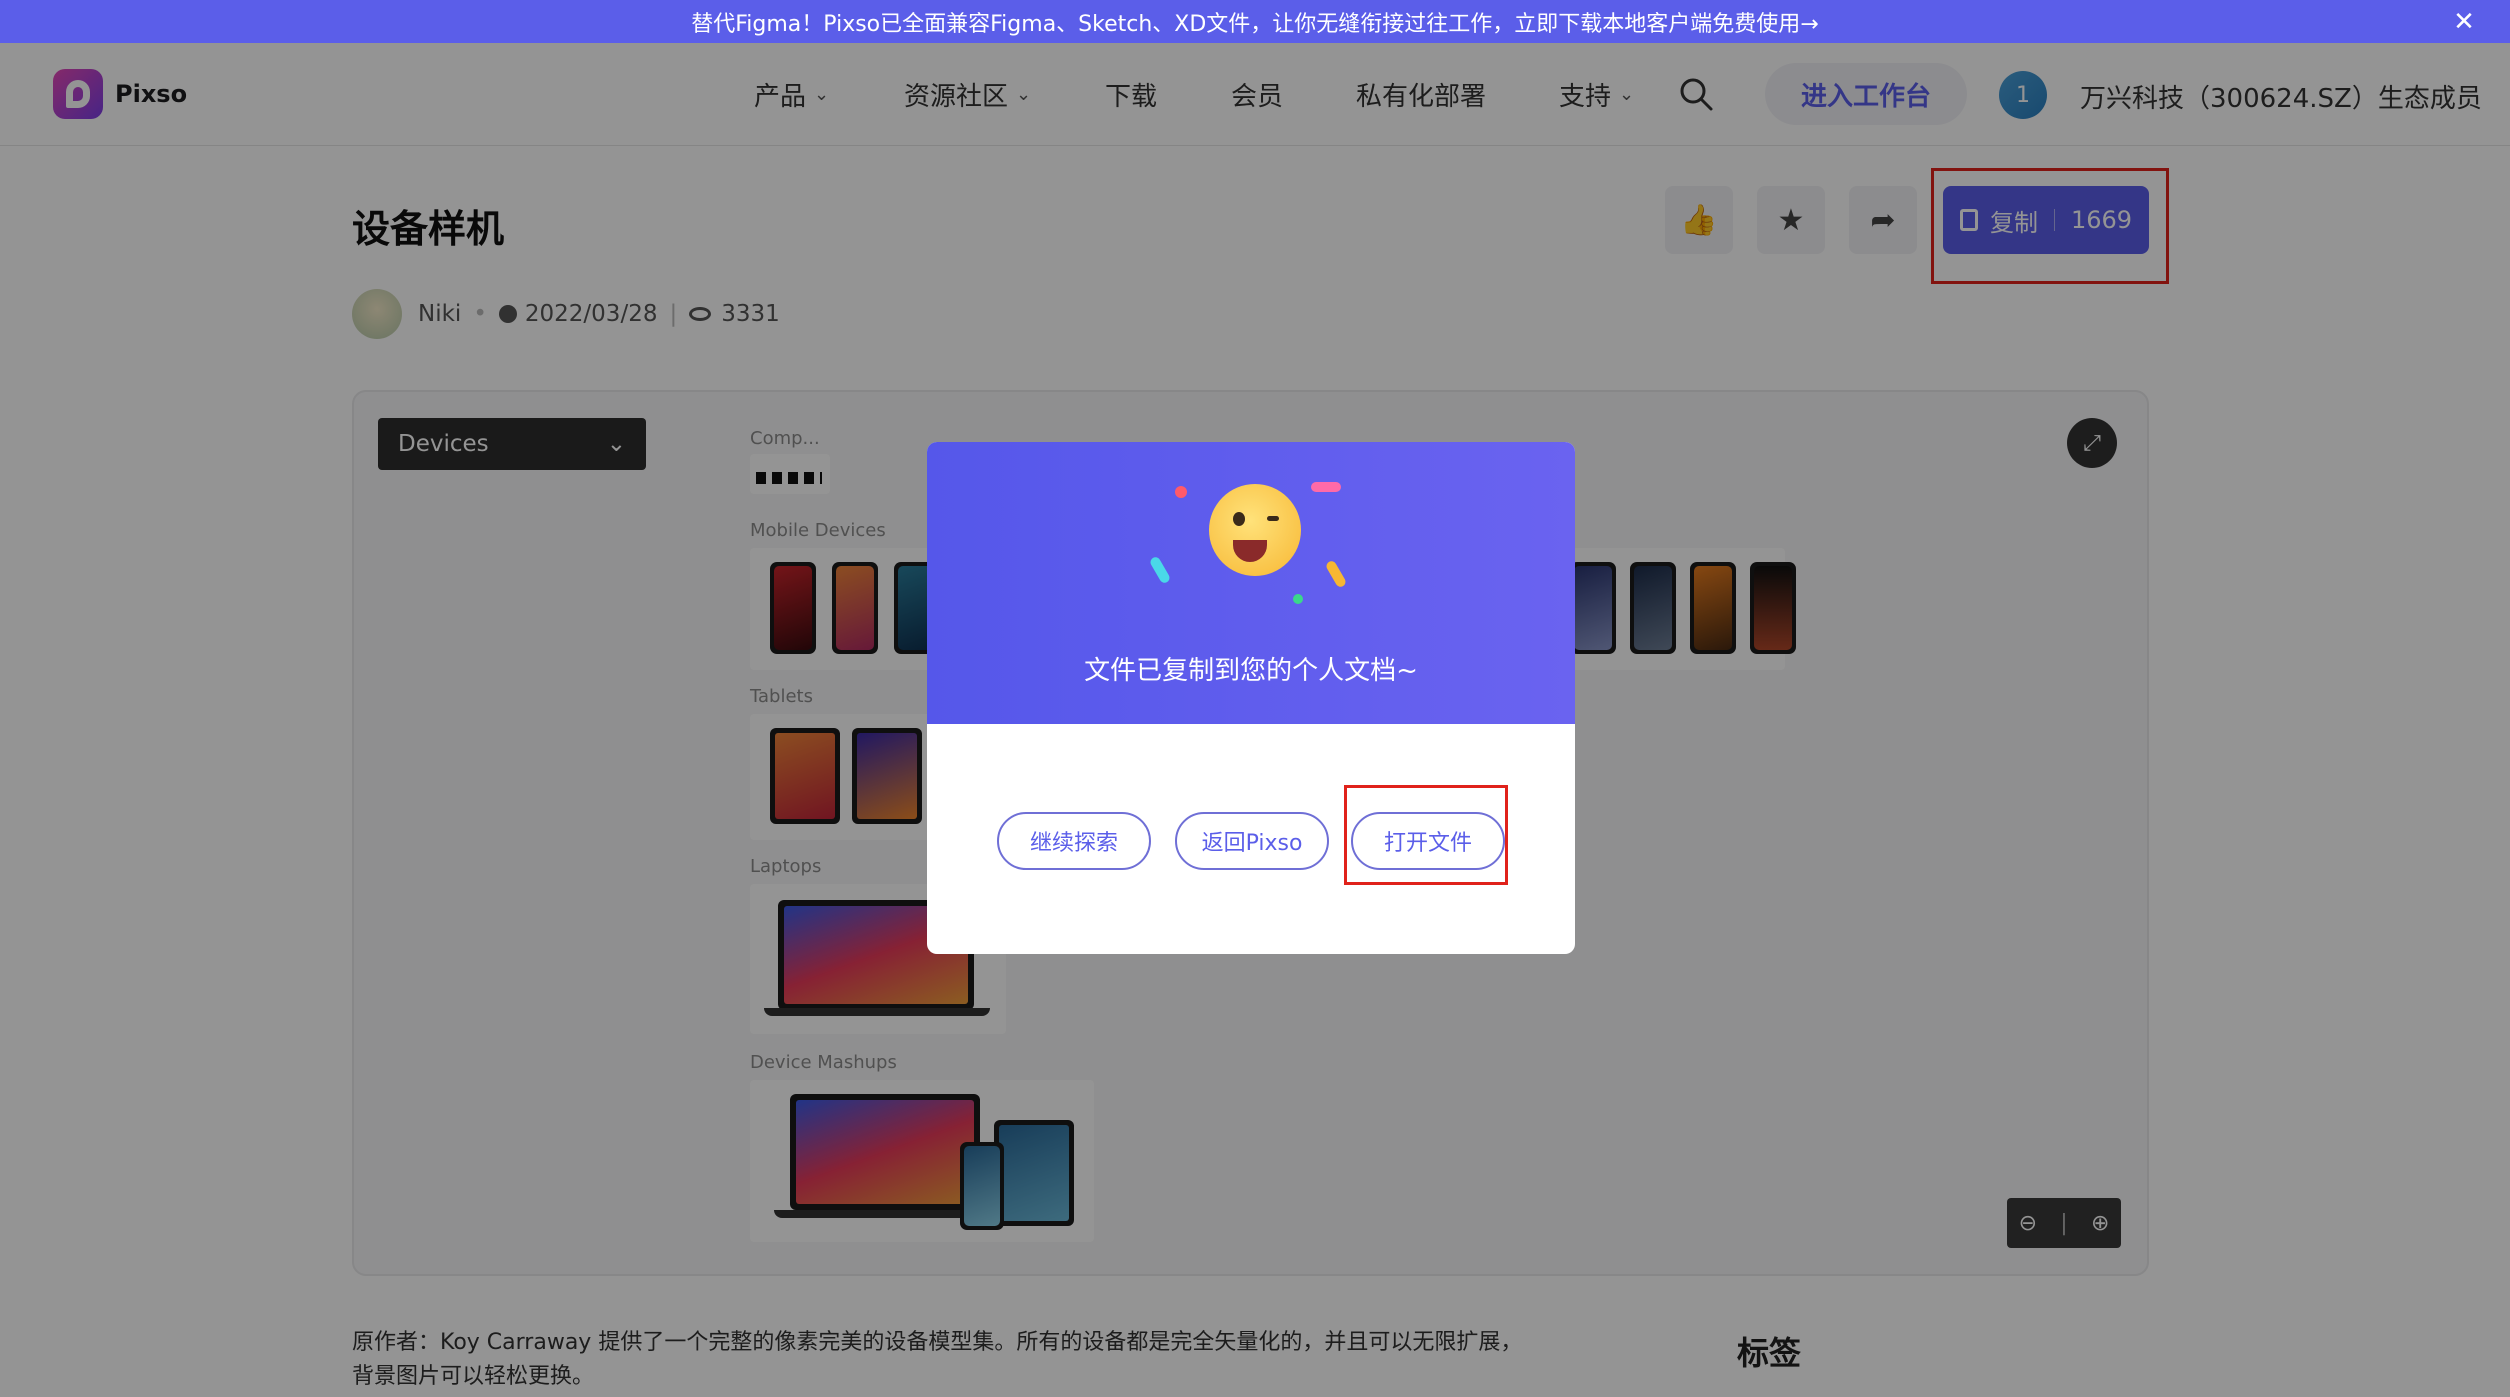 The height and width of the screenshot is (1397, 2510). I want to click on wink-emoji-icon, so click(1255, 530).